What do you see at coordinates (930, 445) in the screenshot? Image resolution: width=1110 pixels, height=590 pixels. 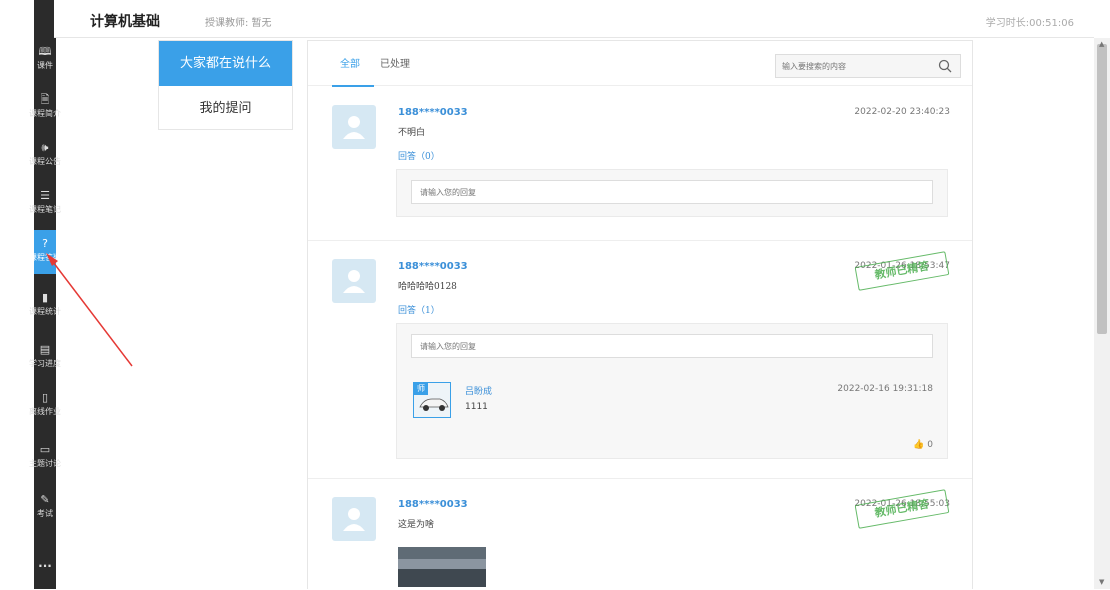 I see `like-count: 0` at bounding box center [930, 445].